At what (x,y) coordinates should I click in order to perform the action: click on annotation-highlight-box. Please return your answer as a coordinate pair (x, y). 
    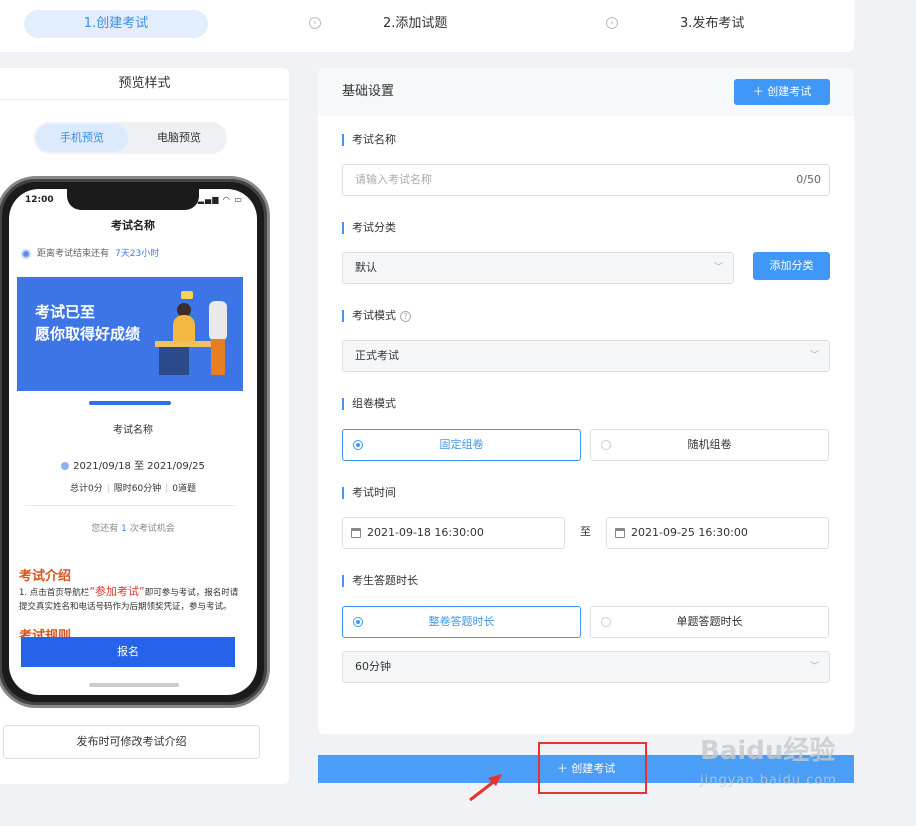
    Looking at the image, I should click on (592, 768).